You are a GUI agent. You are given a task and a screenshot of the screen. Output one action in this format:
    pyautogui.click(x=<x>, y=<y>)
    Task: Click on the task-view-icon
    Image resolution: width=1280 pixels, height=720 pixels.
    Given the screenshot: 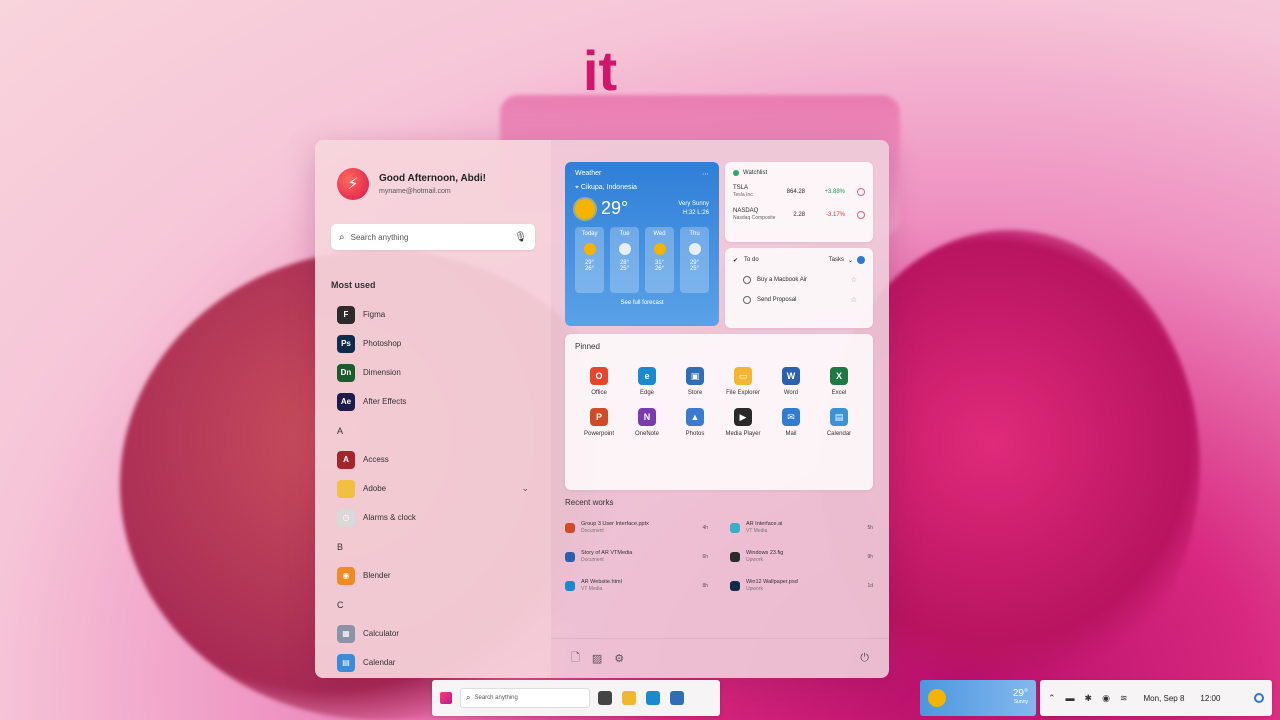 What is the action you would take?
    pyautogui.click(x=605, y=698)
    